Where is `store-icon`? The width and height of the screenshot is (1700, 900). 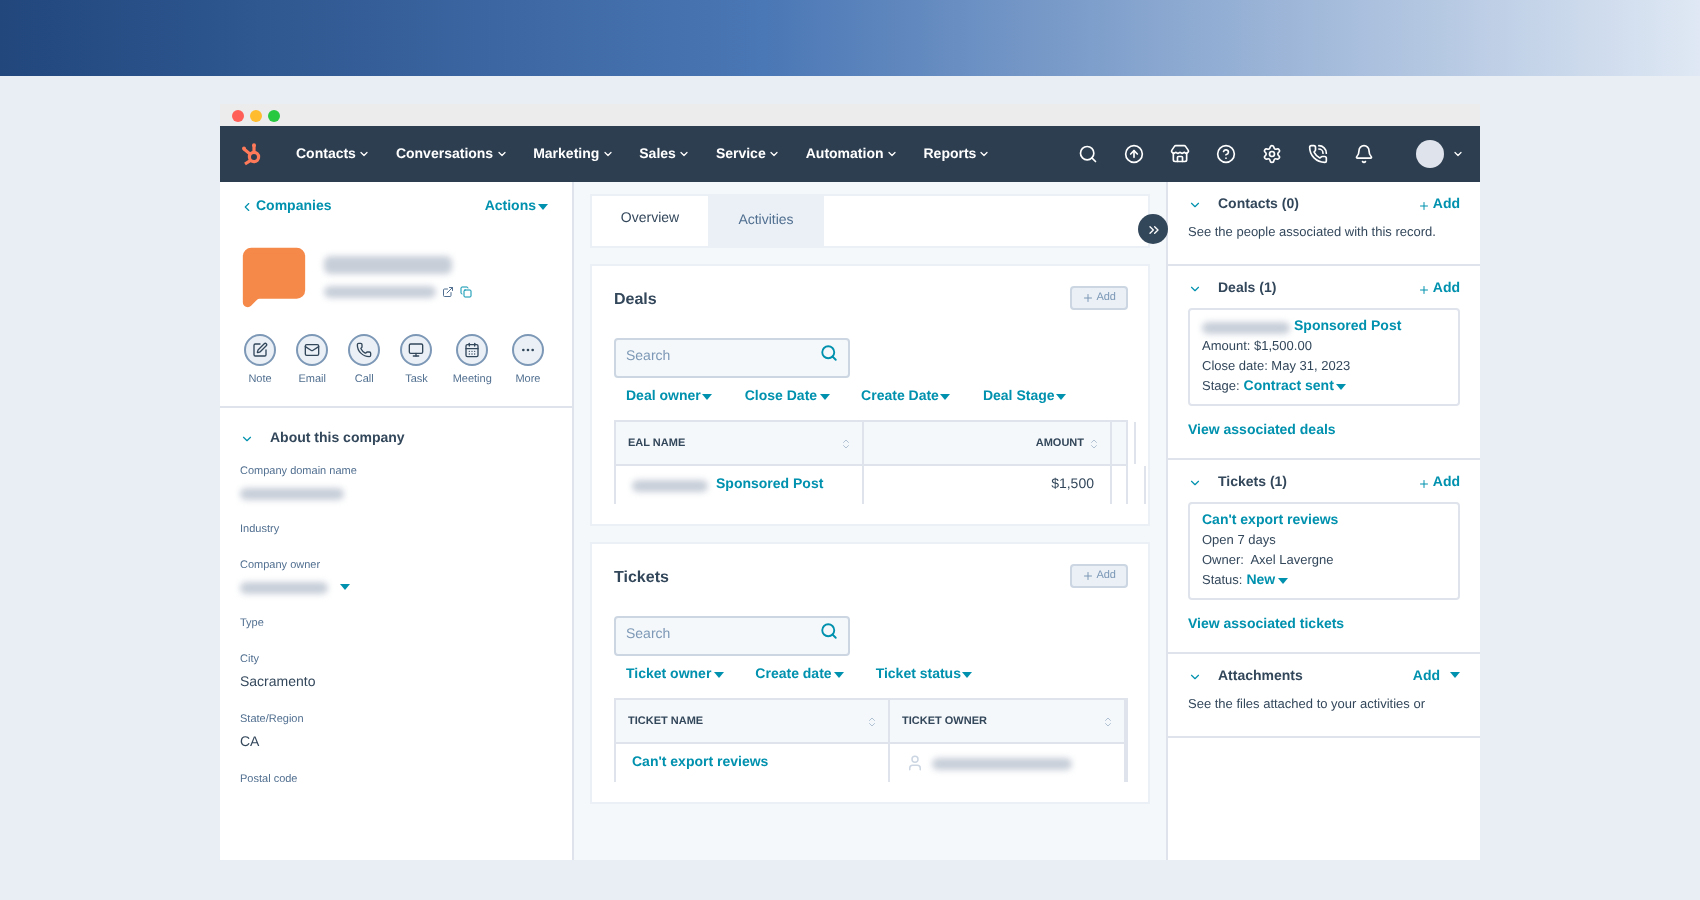
store-icon is located at coordinates (1180, 154).